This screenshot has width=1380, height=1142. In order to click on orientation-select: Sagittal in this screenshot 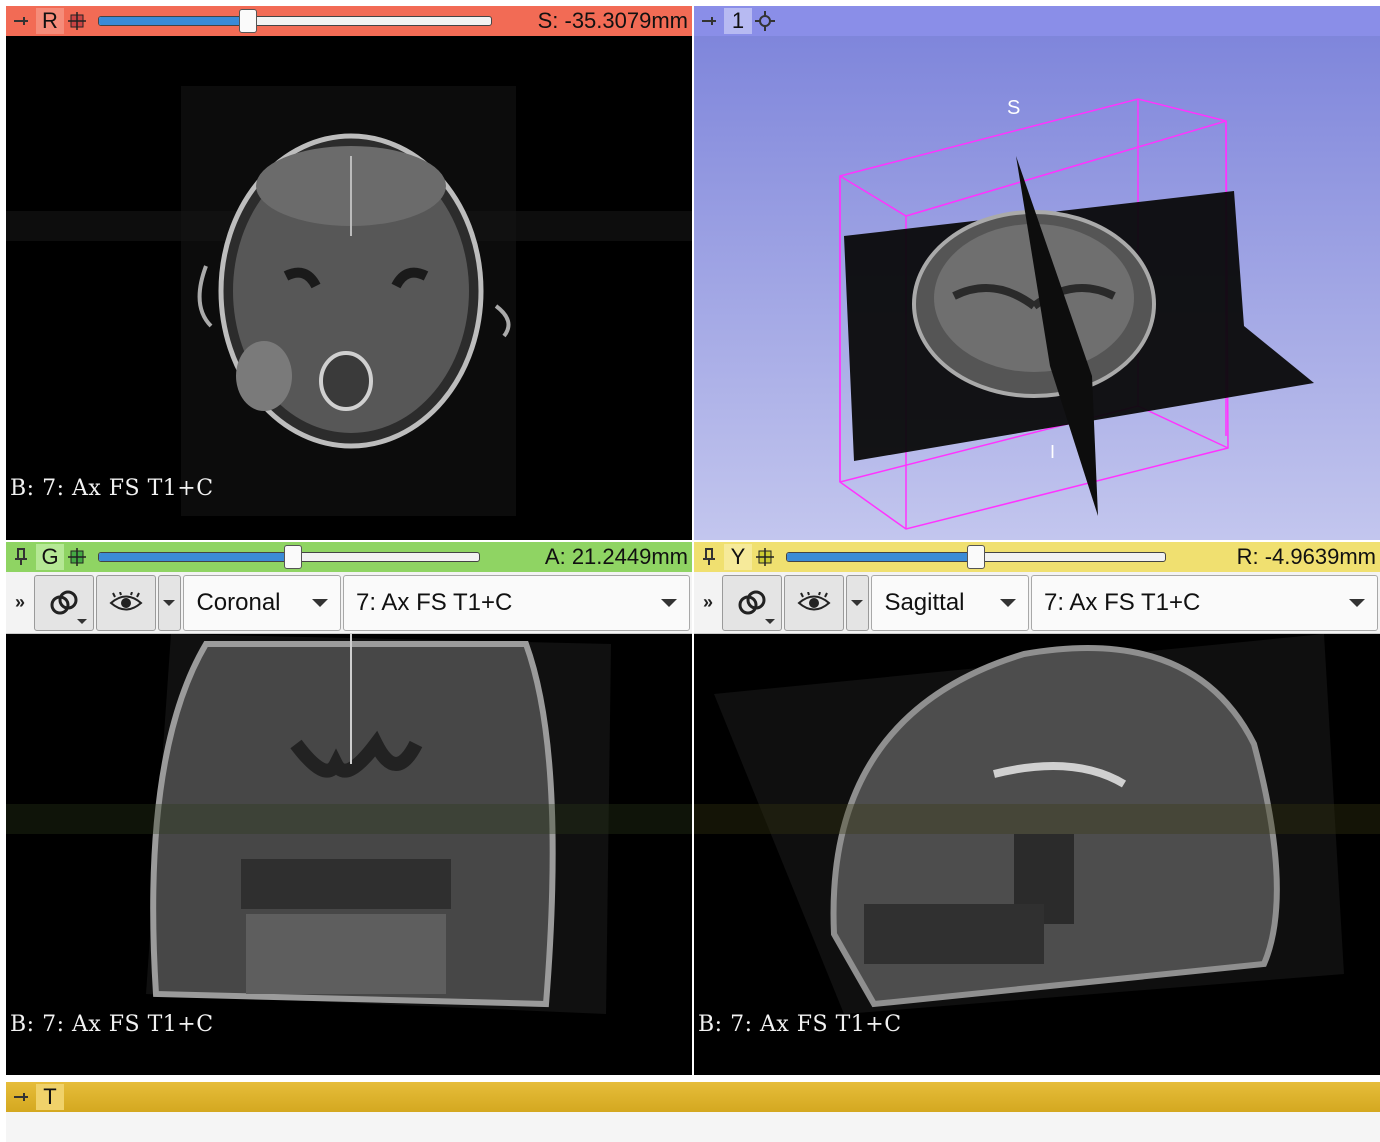, I will do `click(950, 602)`.